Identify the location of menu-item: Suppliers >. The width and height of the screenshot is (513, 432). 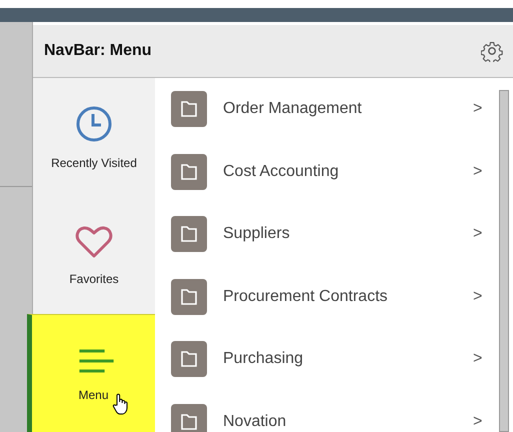
(334, 234).